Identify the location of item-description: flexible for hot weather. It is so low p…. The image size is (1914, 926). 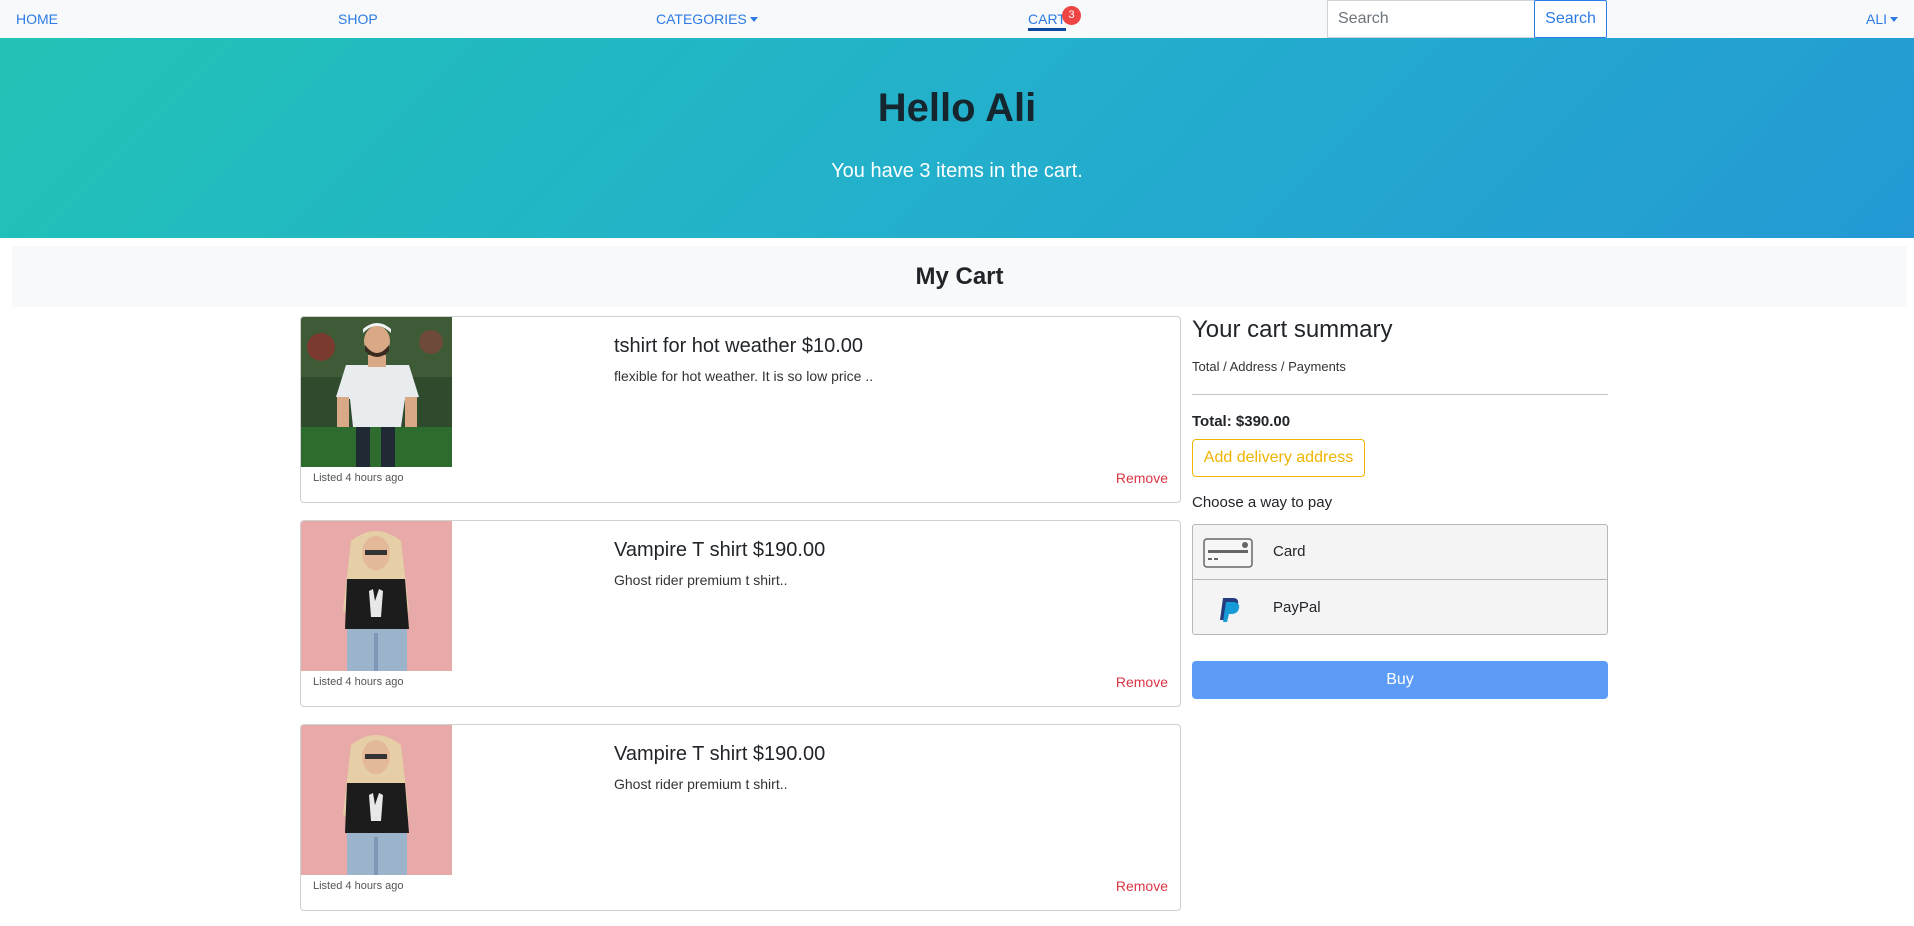
(744, 376).